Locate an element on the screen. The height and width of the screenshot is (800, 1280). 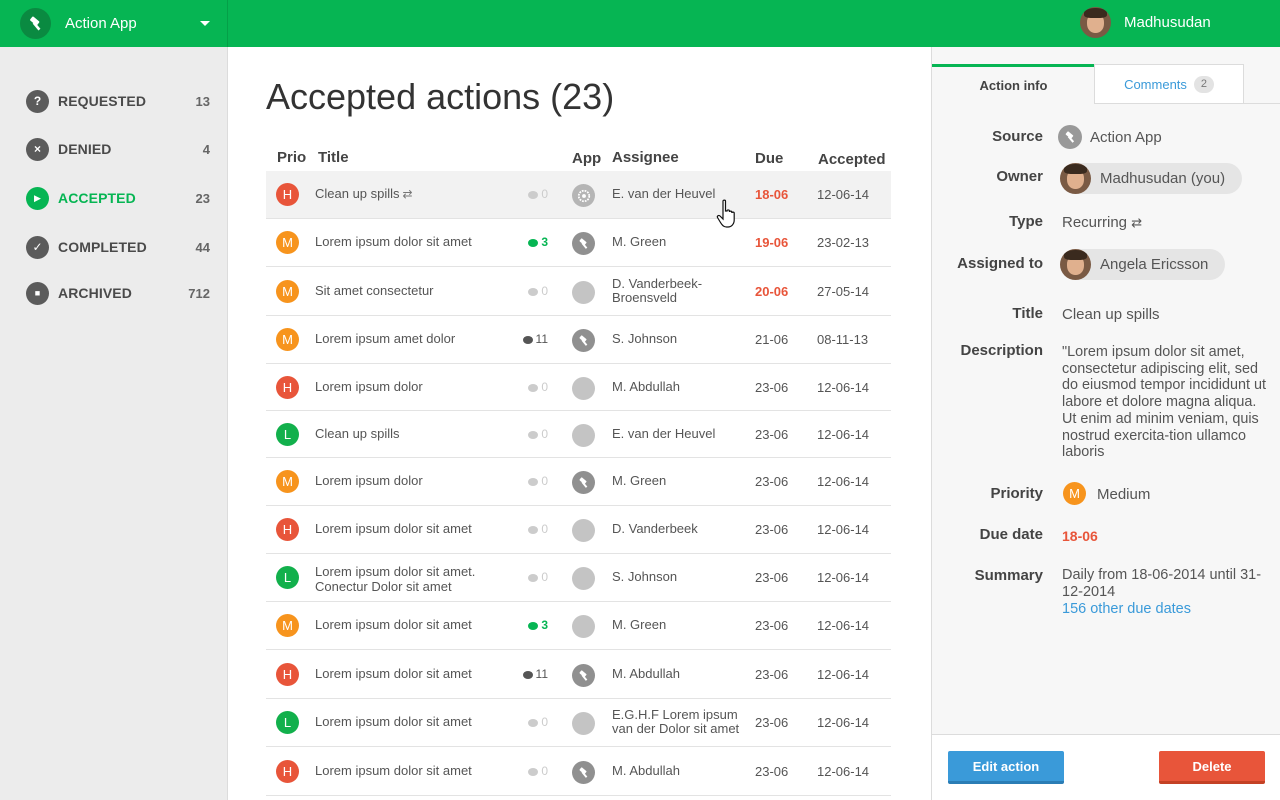
row-assignee: D. Vanderbeek-Broensveld is located at coordinates (657, 290).